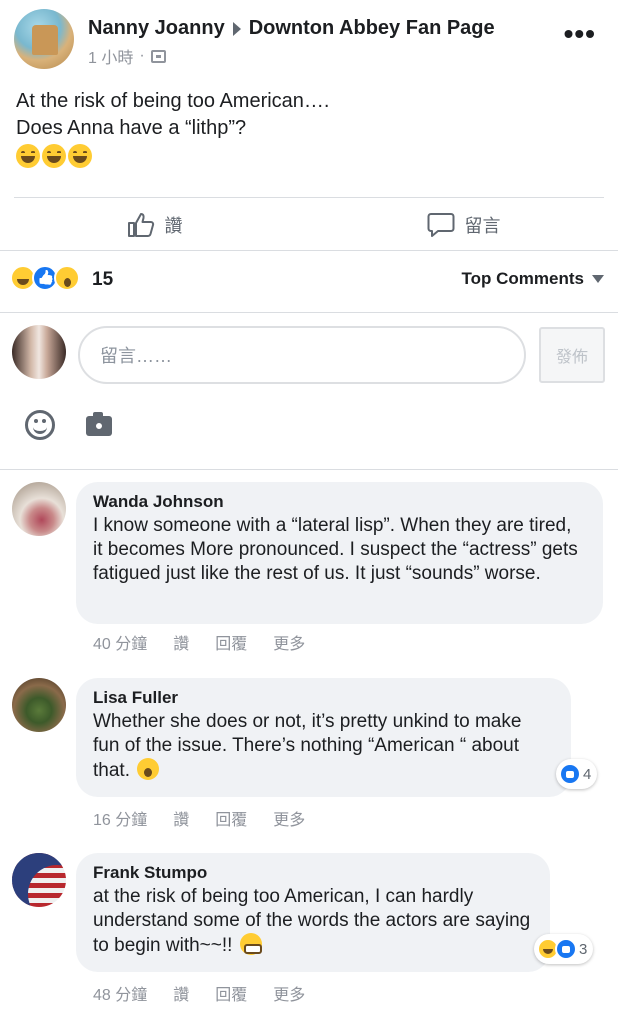  What do you see at coordinates (587, 774) in the screenshot?
I see `comment-reaction-count: 4` at bounding box center [587, 774].